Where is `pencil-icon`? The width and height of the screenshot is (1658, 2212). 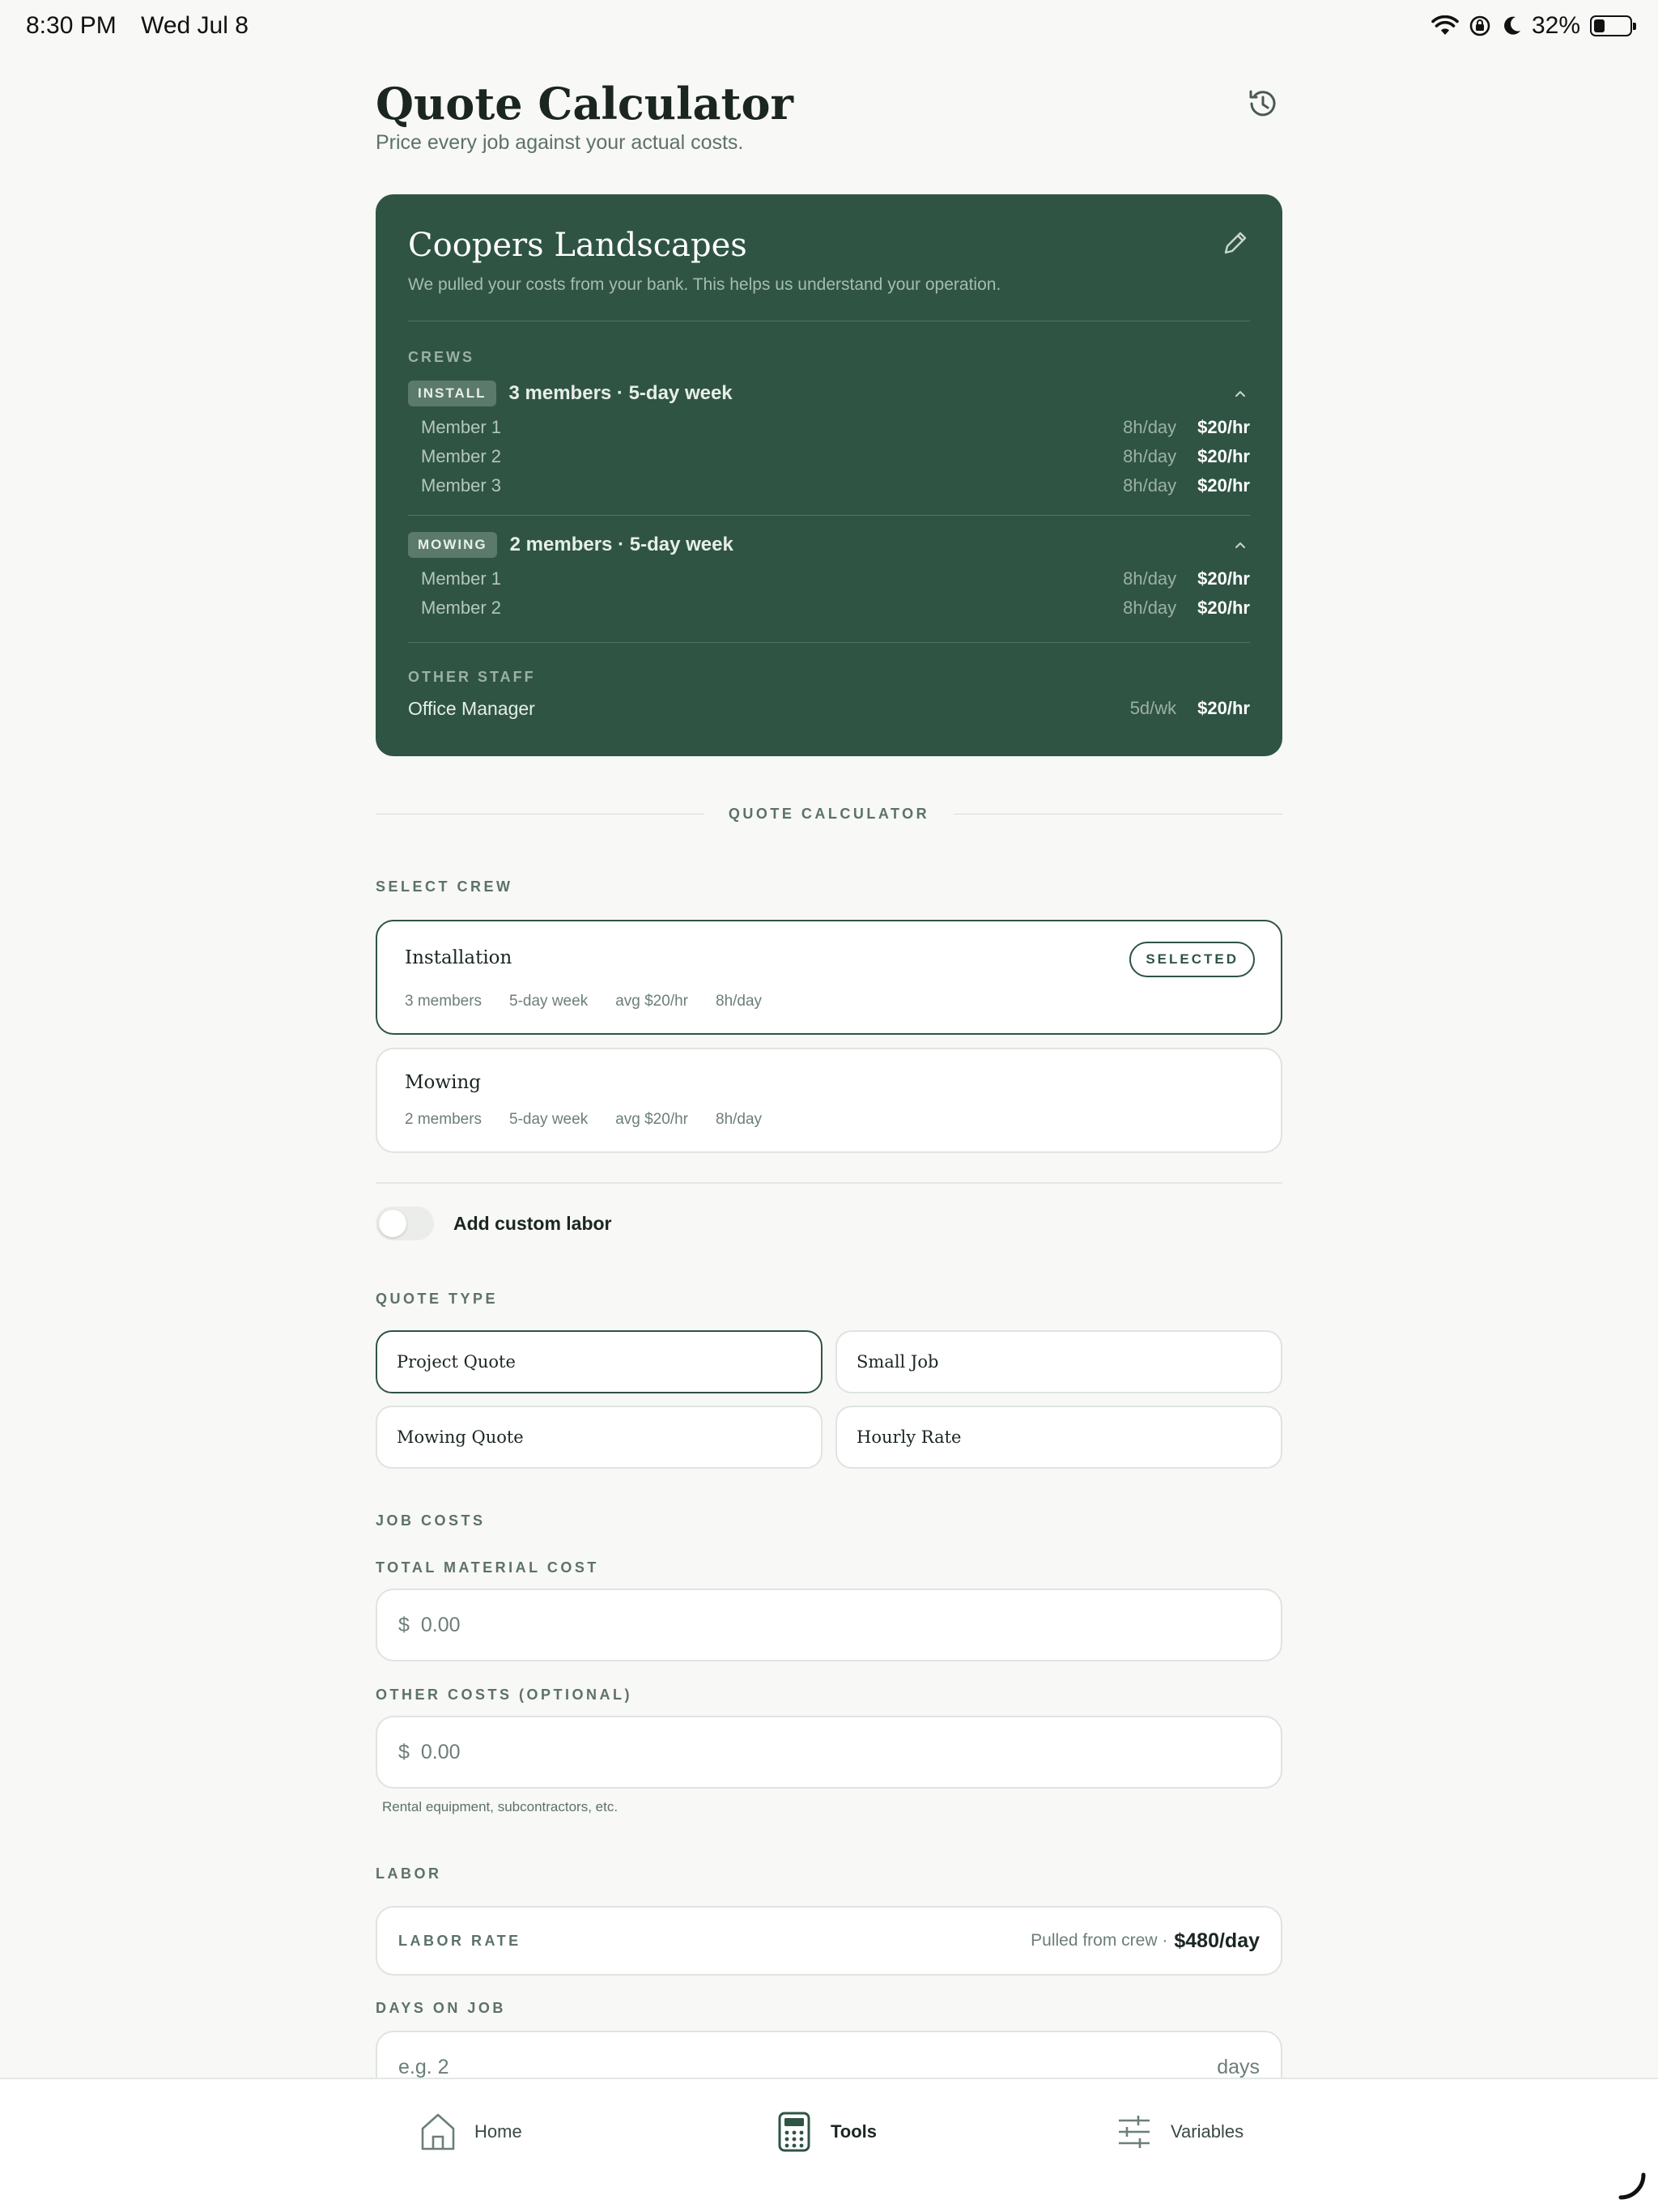
pencil-icon is located at coordinates (1235, 243).